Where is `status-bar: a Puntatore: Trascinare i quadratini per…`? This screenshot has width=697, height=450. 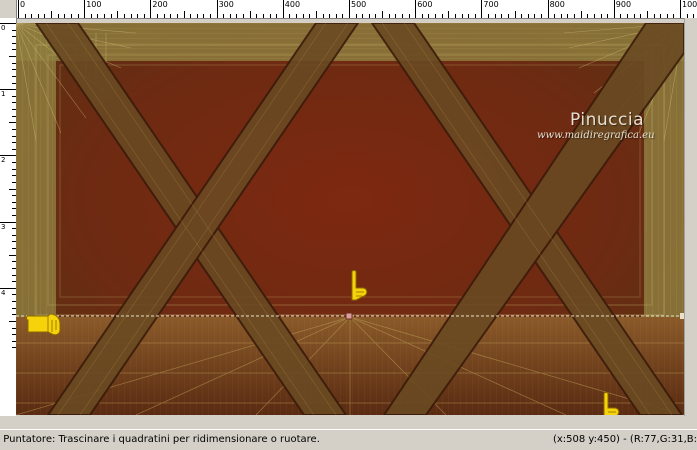 status-bar: a Puntatore: Trascinare i quadratini per… is located at coordinates (348, 439).